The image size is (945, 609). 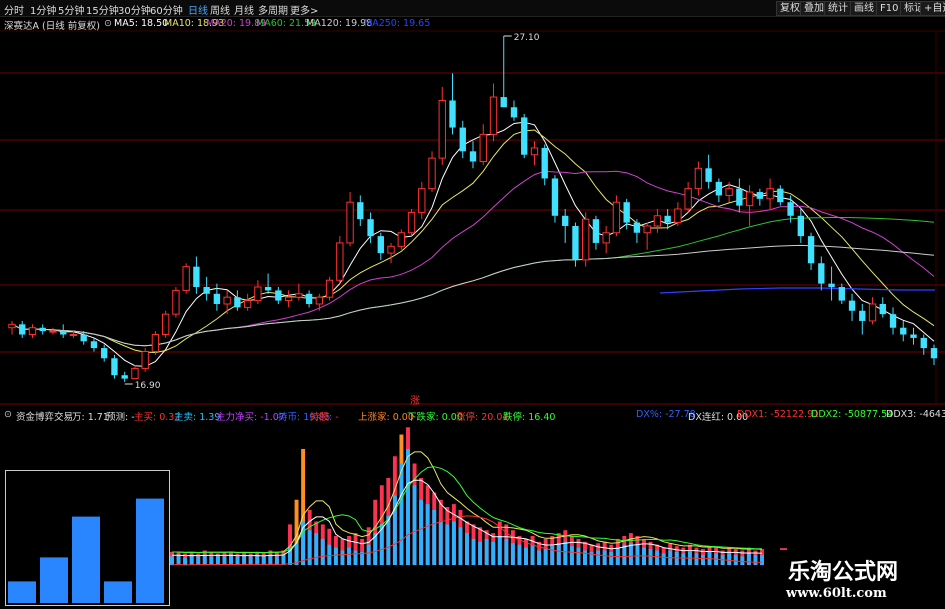 I want to click on sub-legend-item: 万: 1.71, so click(x=90, y=417).